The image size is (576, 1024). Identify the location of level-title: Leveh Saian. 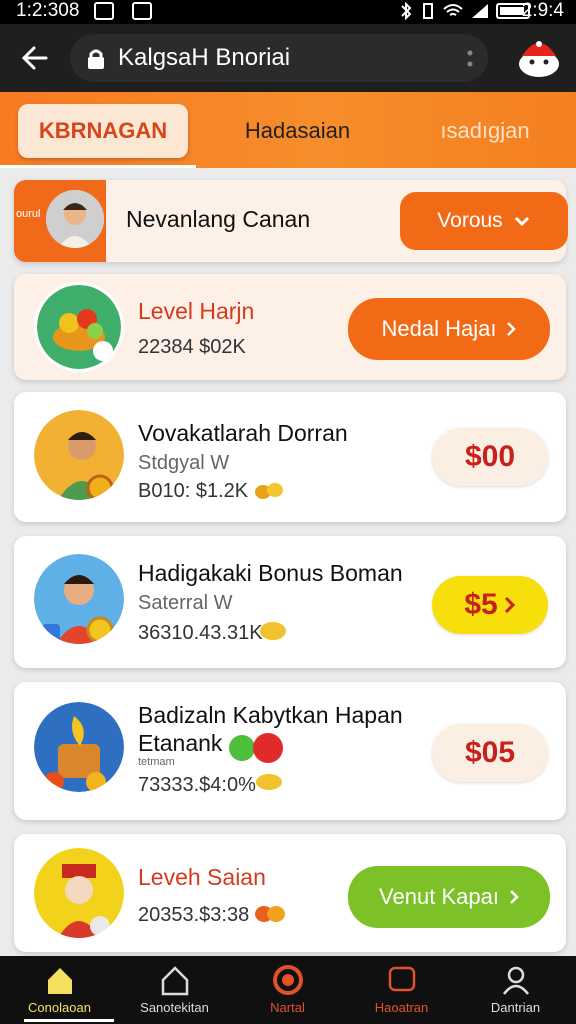
(202, 877).